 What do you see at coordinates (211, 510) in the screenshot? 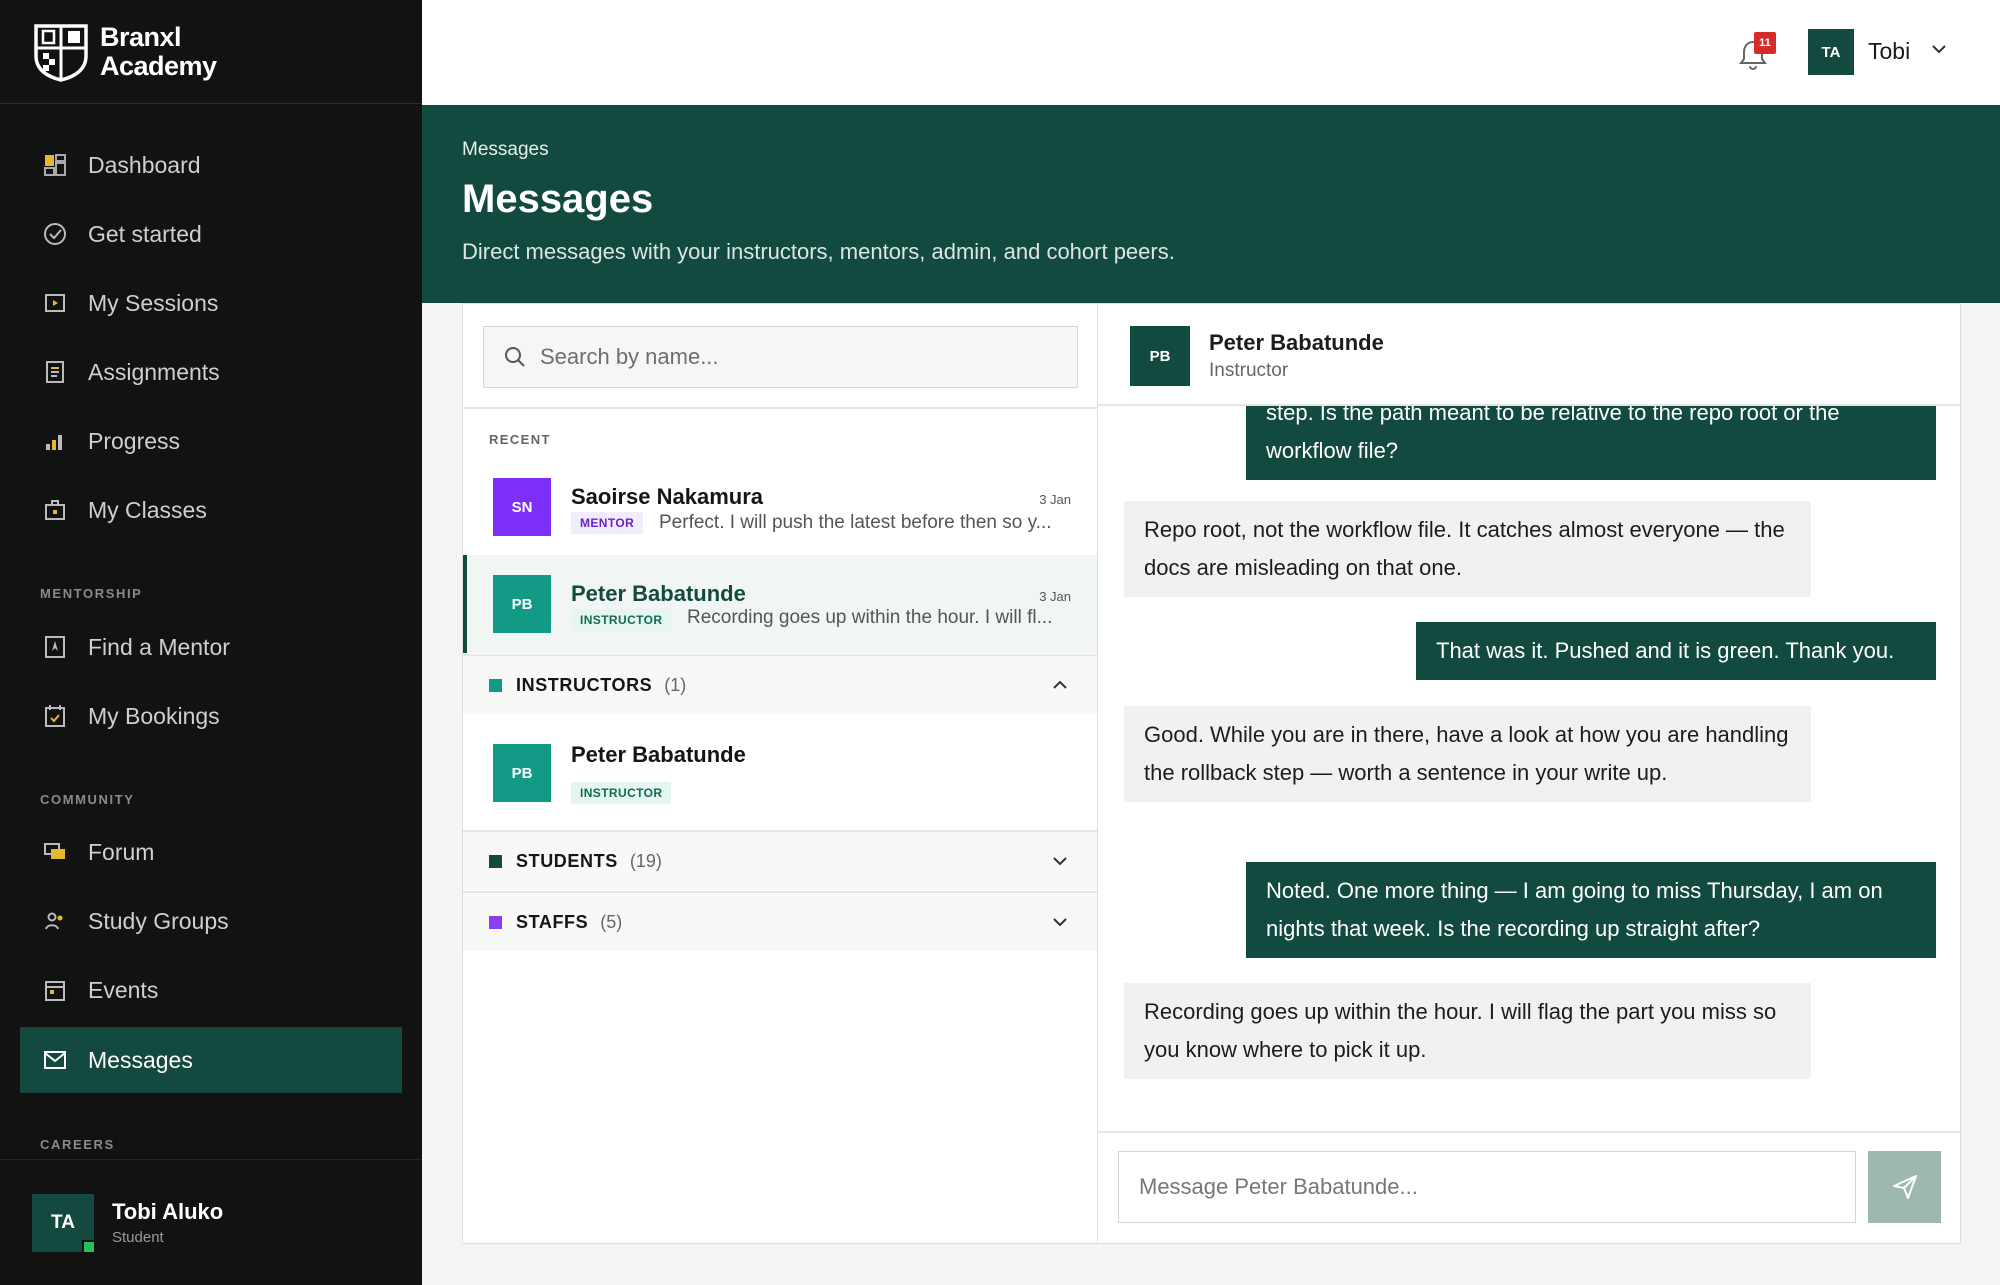
I see `nav-my-classes: My Classes` at bounding box center [211, 510].